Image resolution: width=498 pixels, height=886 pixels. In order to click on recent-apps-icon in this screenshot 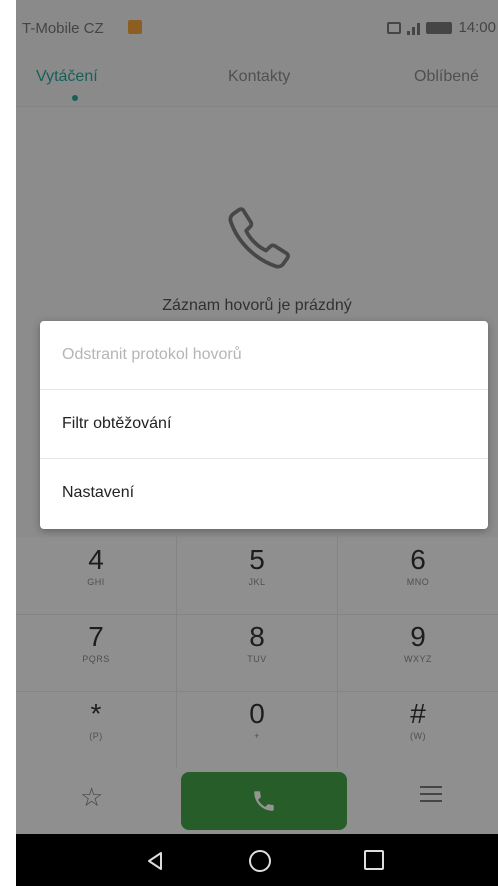, I will do `click(374, 860)`.